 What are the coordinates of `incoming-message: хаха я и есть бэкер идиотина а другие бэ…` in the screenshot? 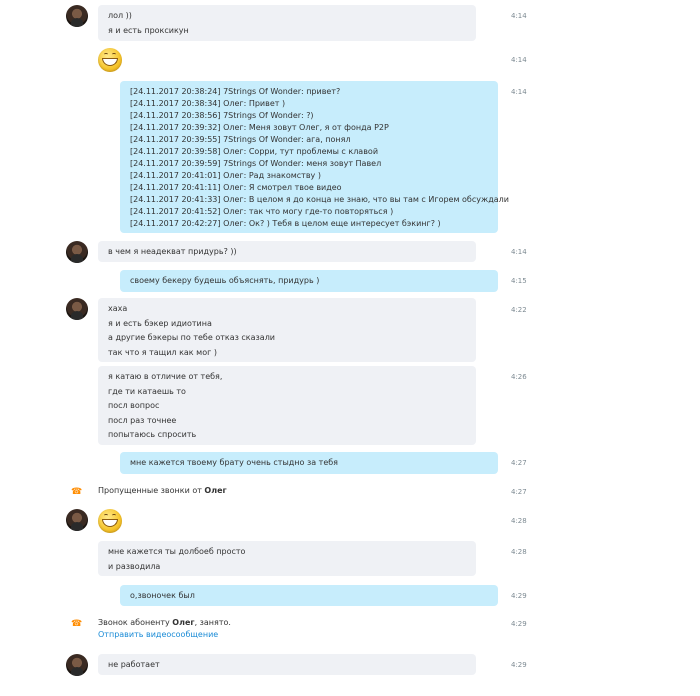 It's located at (287, 330).